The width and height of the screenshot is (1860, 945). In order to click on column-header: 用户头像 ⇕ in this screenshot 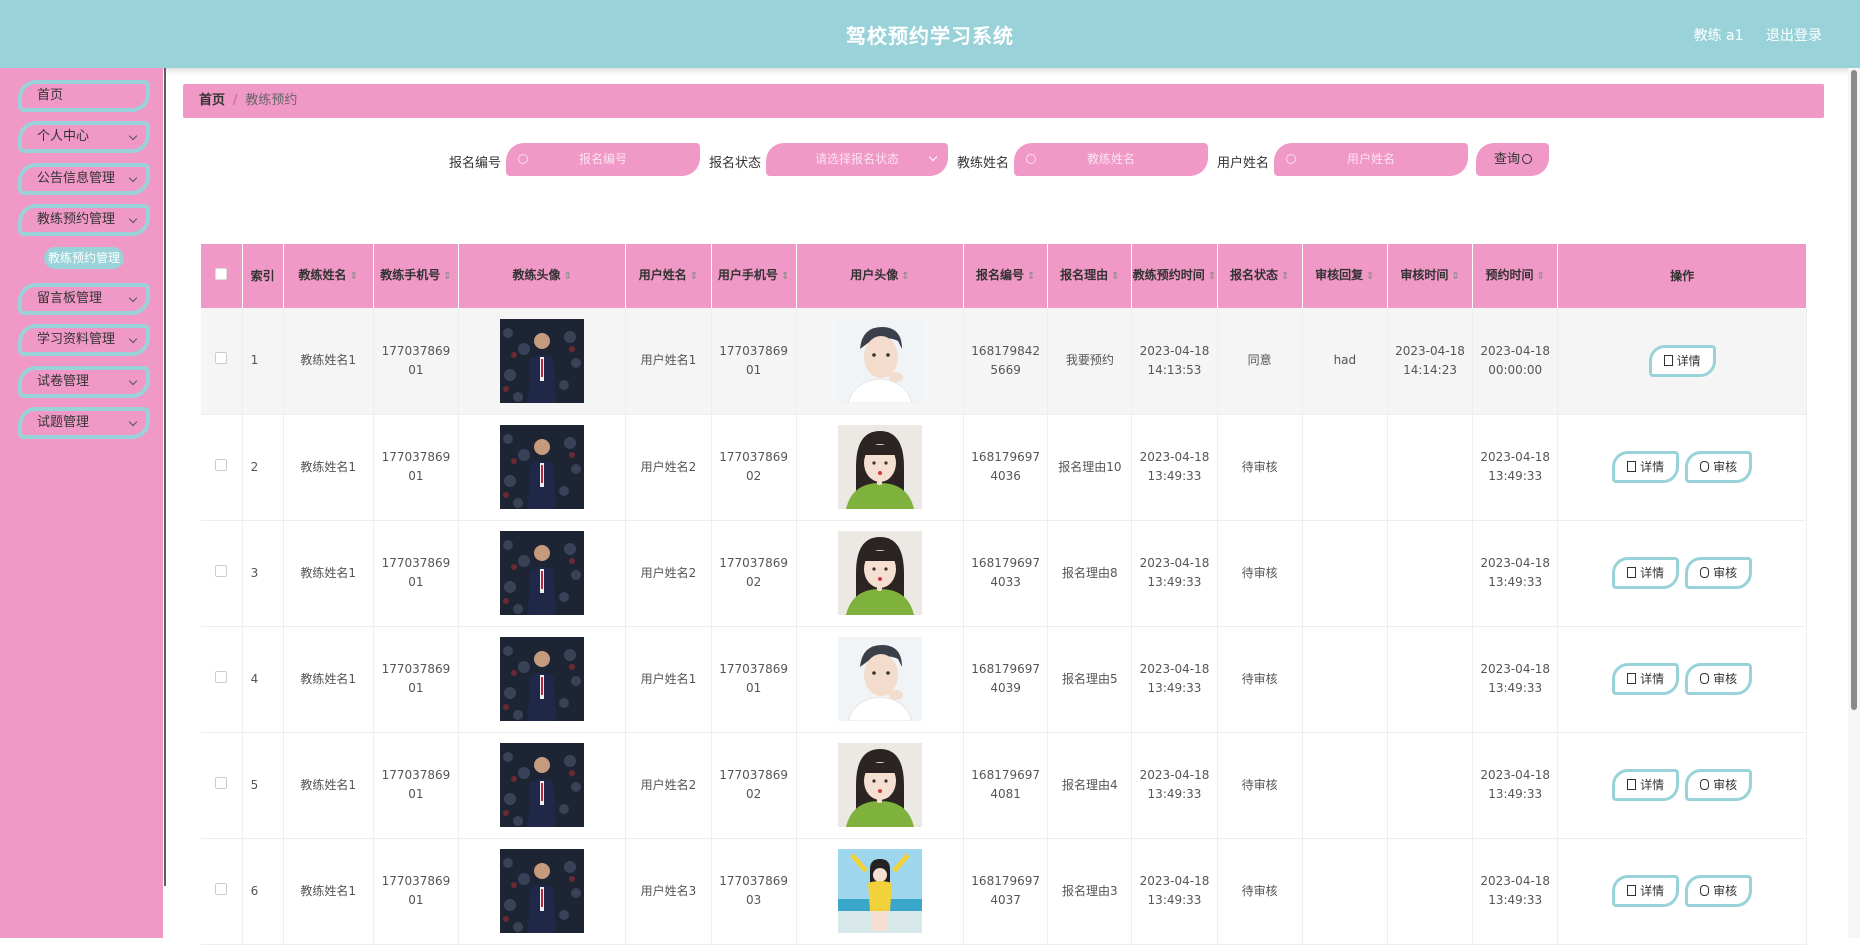, I will do `click(880, 276)`.